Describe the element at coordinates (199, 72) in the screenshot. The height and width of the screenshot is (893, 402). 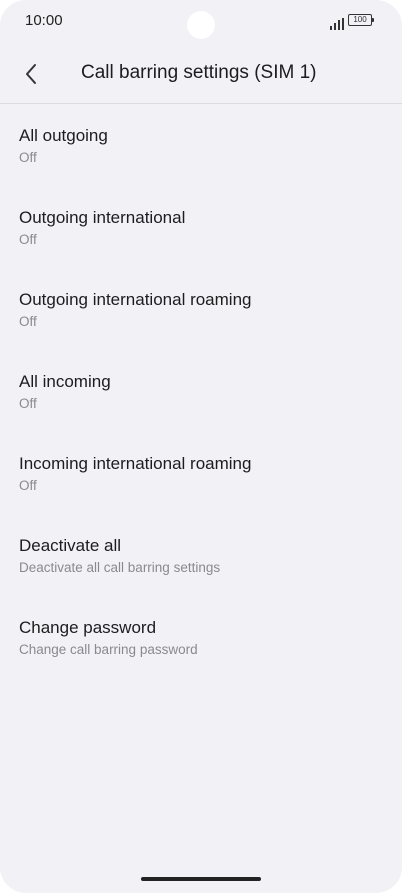
I see `page-title: Call barring settings (SIM 1)` at that location.